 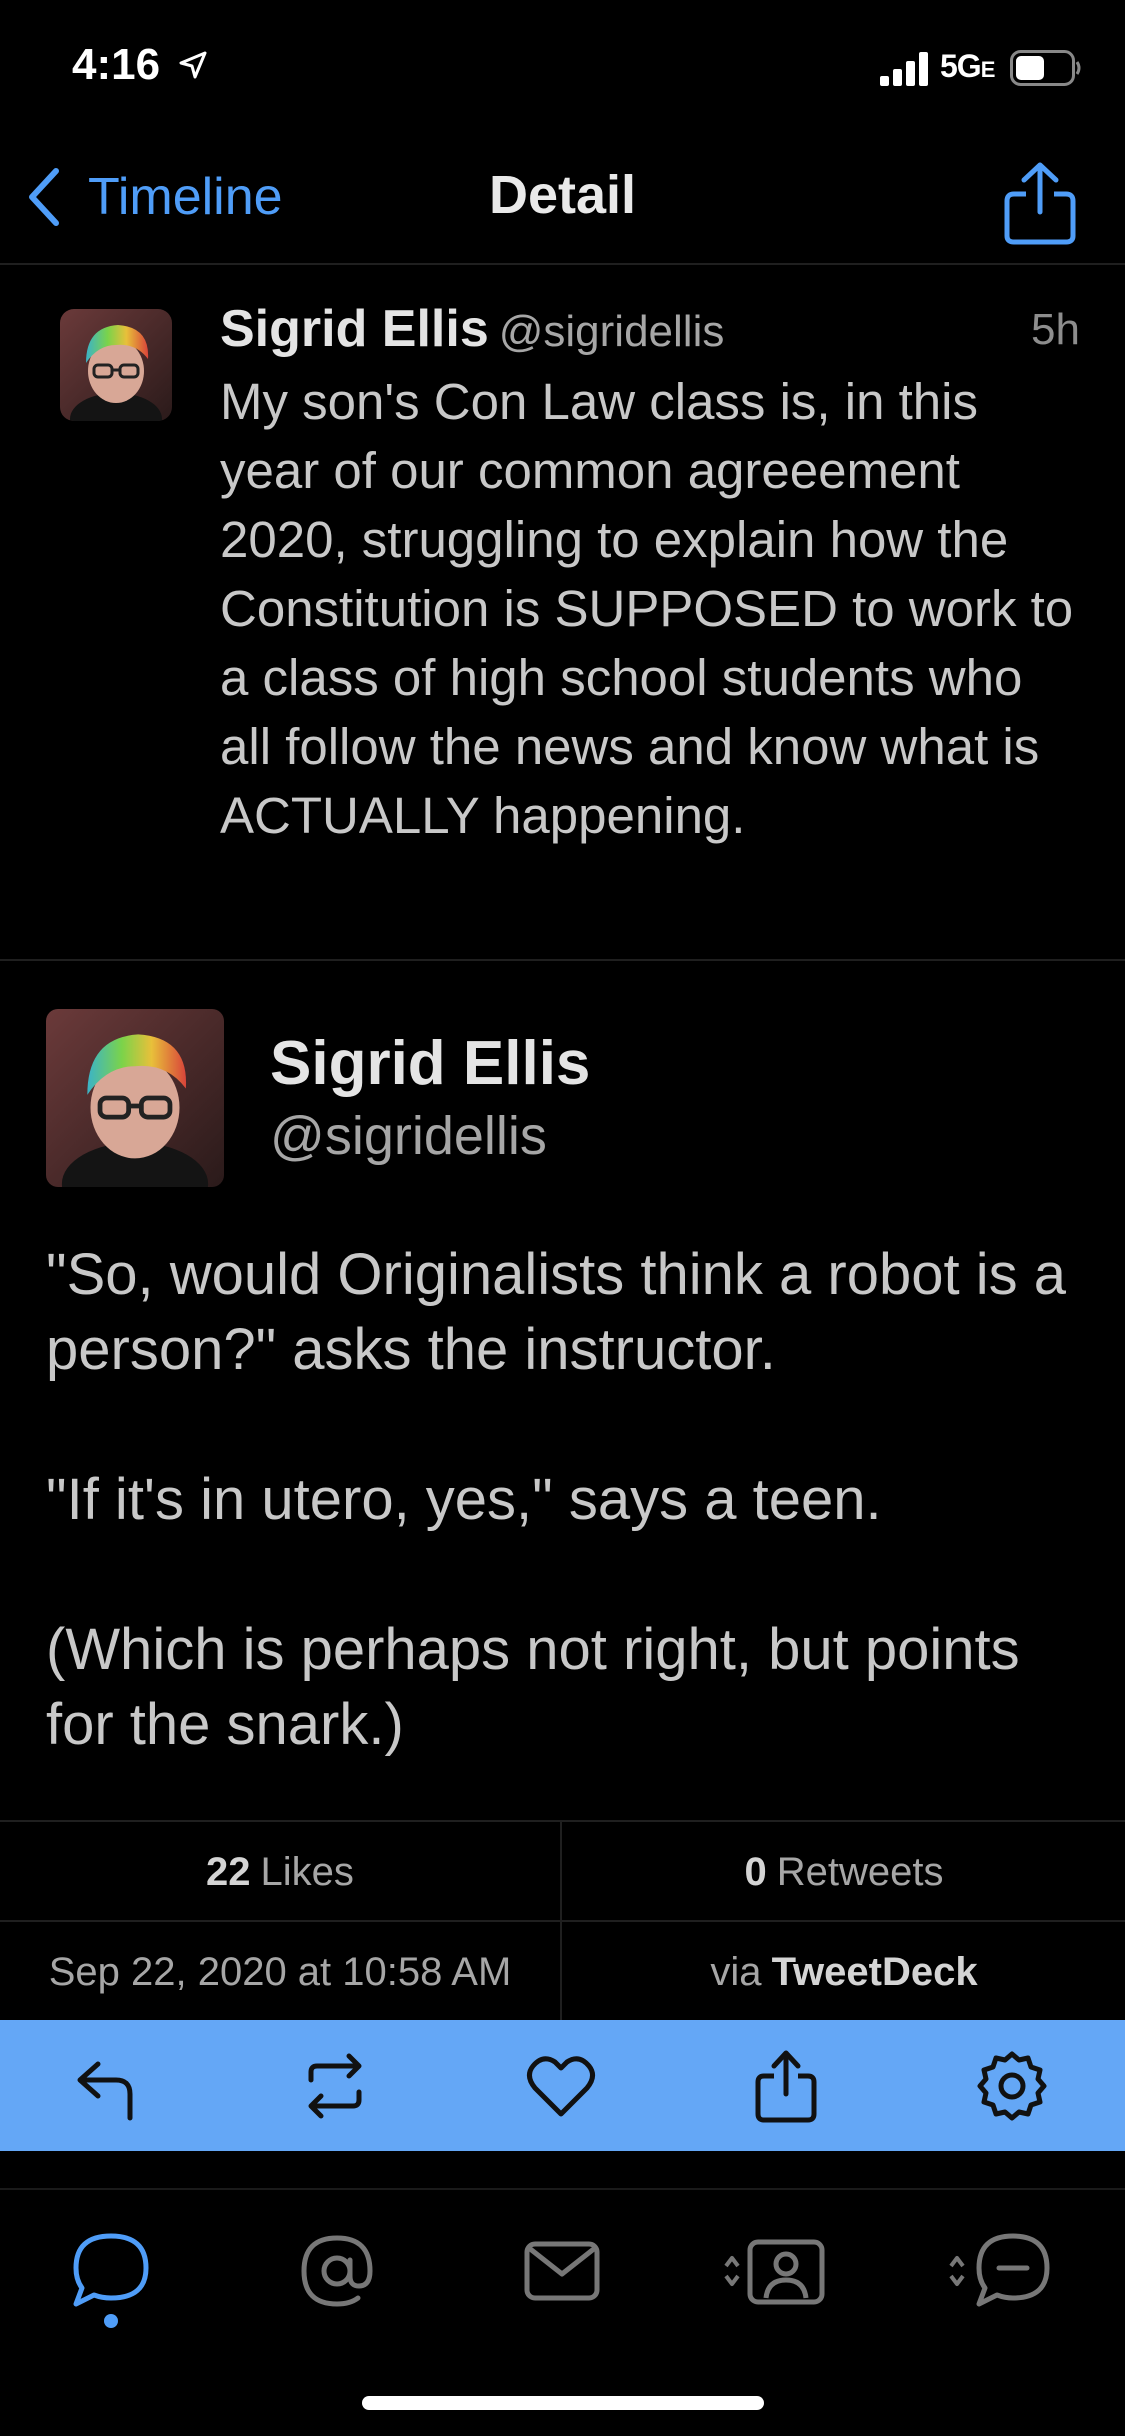 What do you see at coordinates (775, 2271) in the screenshot?
I see `profile-icon` at bounding box center [775, 2271].